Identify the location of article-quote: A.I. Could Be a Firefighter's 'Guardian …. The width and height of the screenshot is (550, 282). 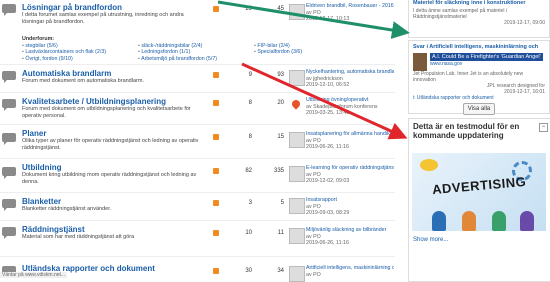
(486, 56).